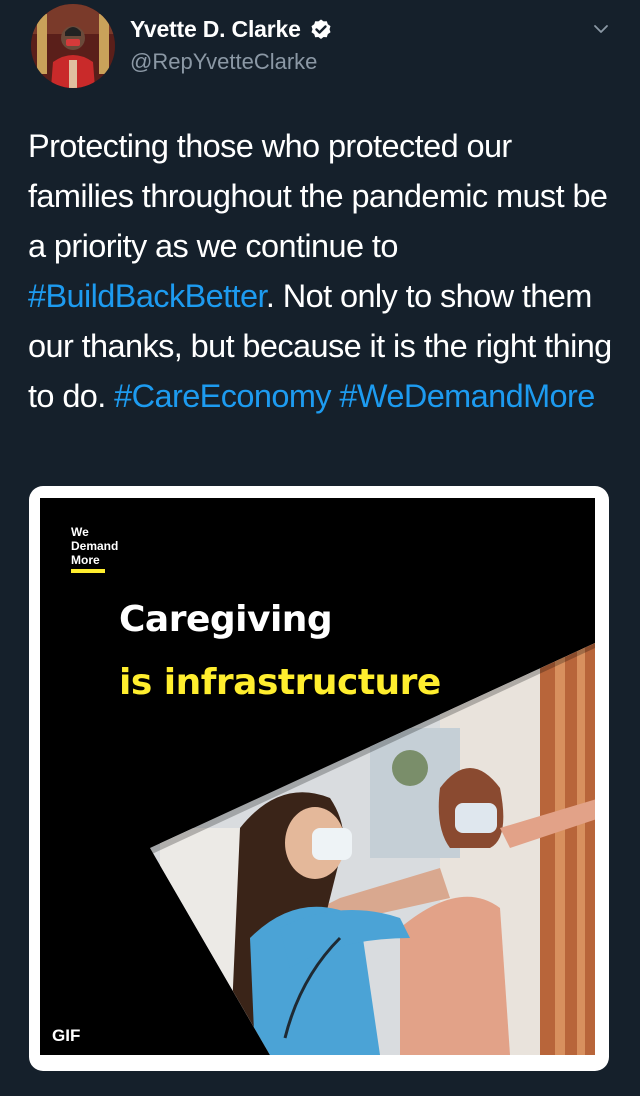  I want to click on hashtag-link: #BuildBackBetter, so click(147, 296).